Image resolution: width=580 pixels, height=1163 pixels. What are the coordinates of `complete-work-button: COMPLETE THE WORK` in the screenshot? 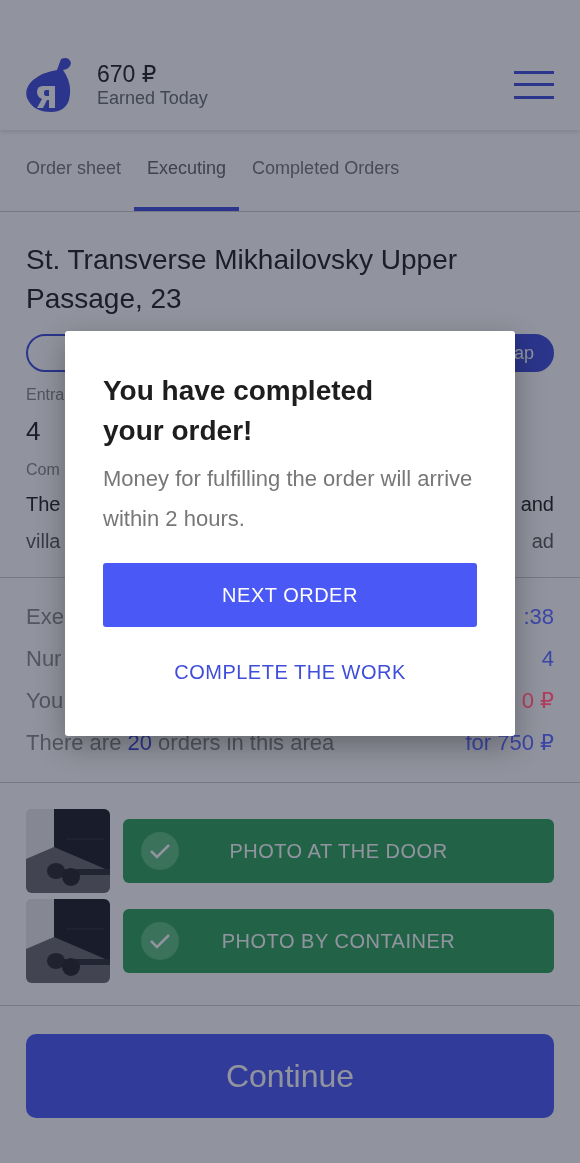 It's located at (290, 672).